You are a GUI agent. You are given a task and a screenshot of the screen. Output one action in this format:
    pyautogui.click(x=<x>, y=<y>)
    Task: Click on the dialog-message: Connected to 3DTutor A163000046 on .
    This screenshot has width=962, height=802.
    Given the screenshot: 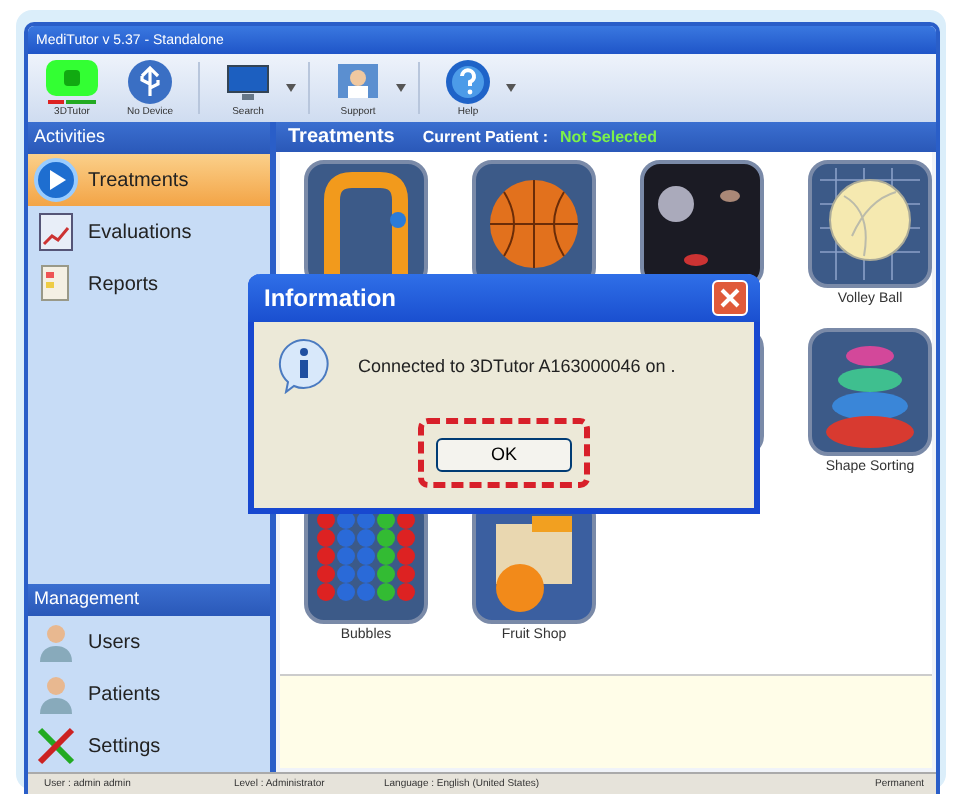 What is the action you would take?
    pyautogui.click(x=517, y=366)
    